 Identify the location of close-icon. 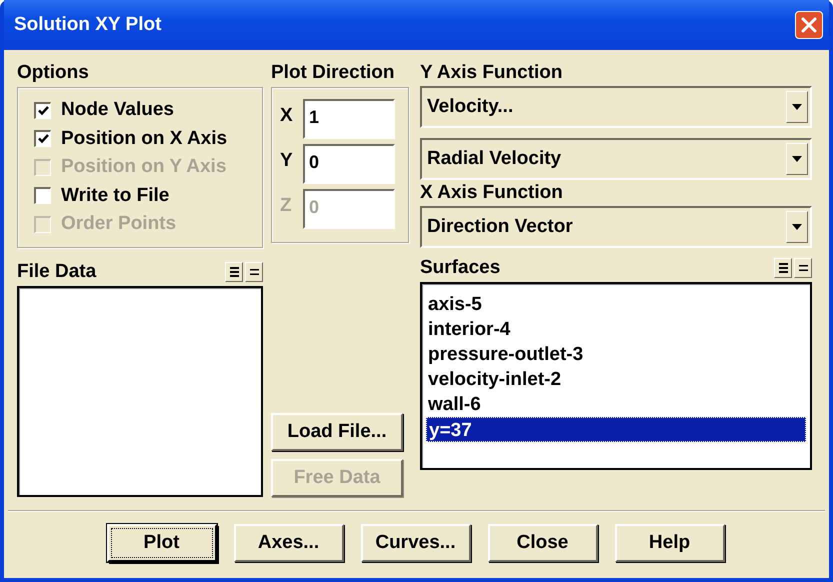
(809, 25).